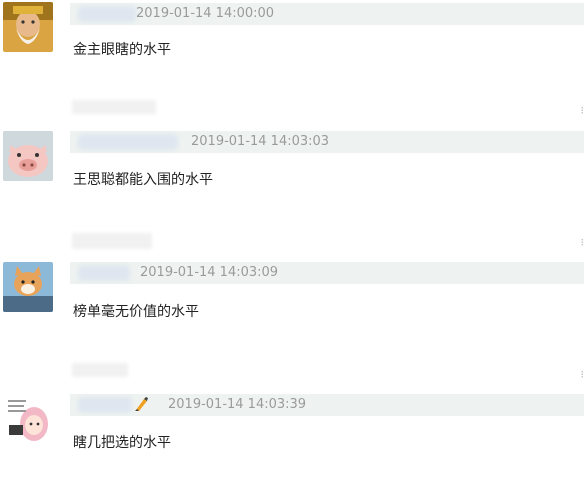 The height and width of the screenshot is (483, 584). I want to click on comment-timestamp: 2019-01-14 14:03:39, so click(237, 404).